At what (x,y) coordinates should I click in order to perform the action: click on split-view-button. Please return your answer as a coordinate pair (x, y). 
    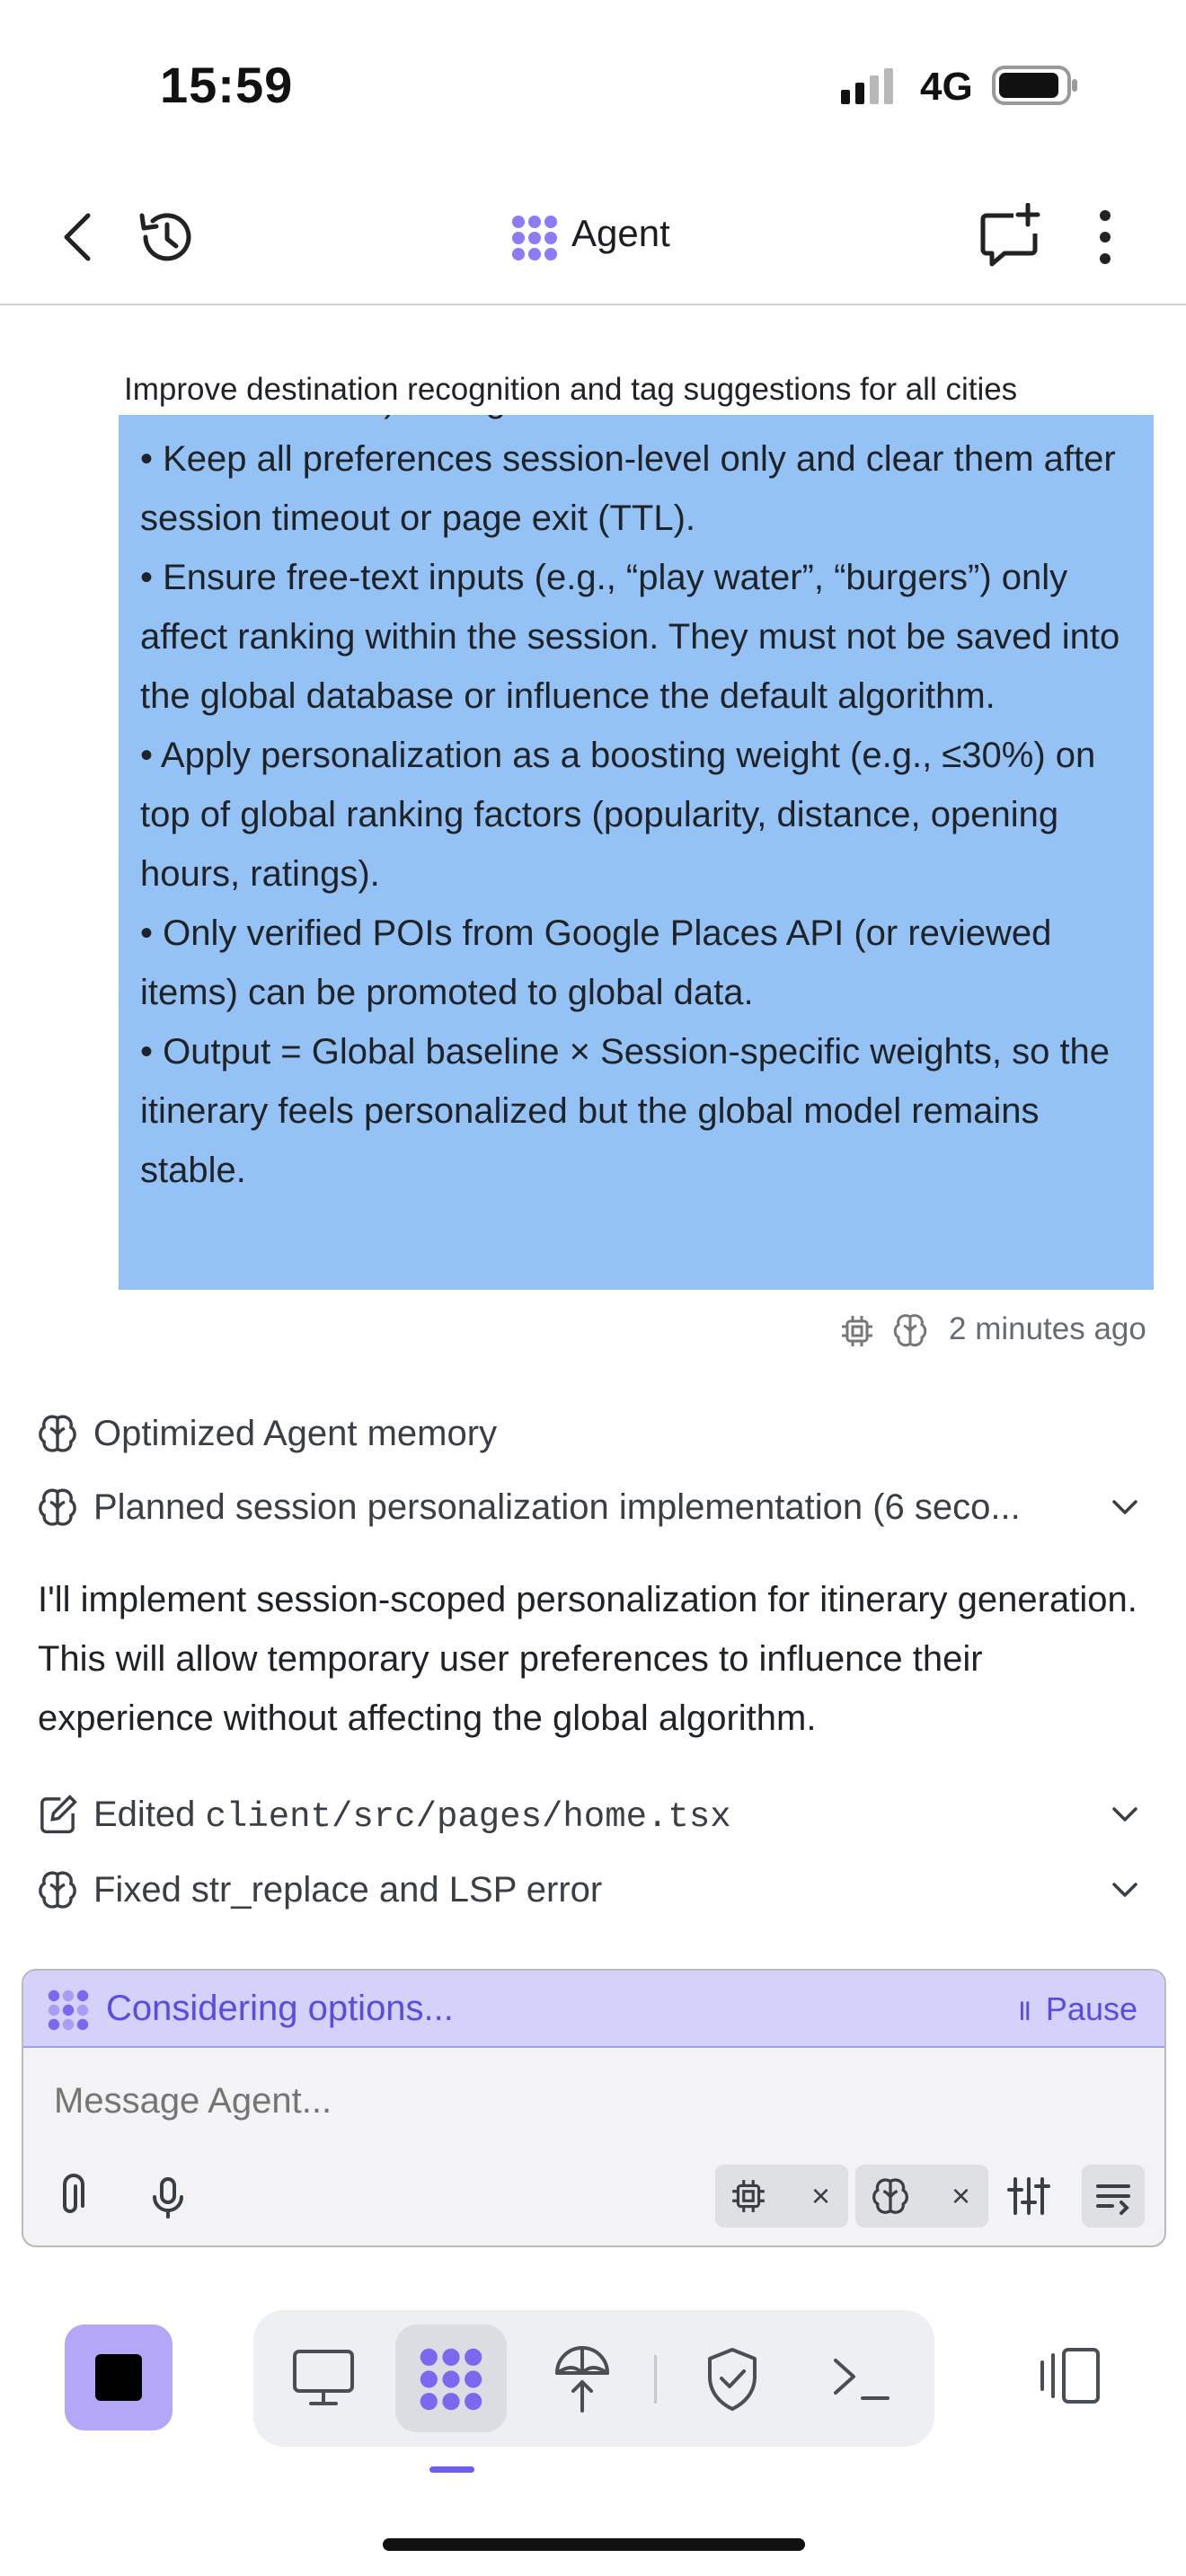
    Looking at the image, I should click on (1069, 2378).